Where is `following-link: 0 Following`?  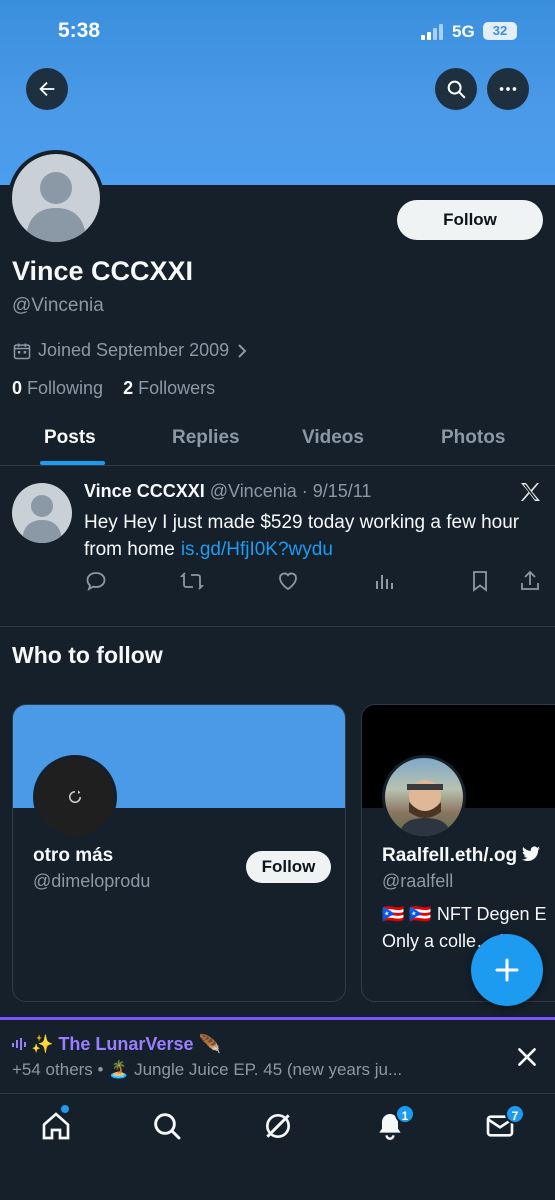 following-link: 0 Following is located at coordinates (57, 388).